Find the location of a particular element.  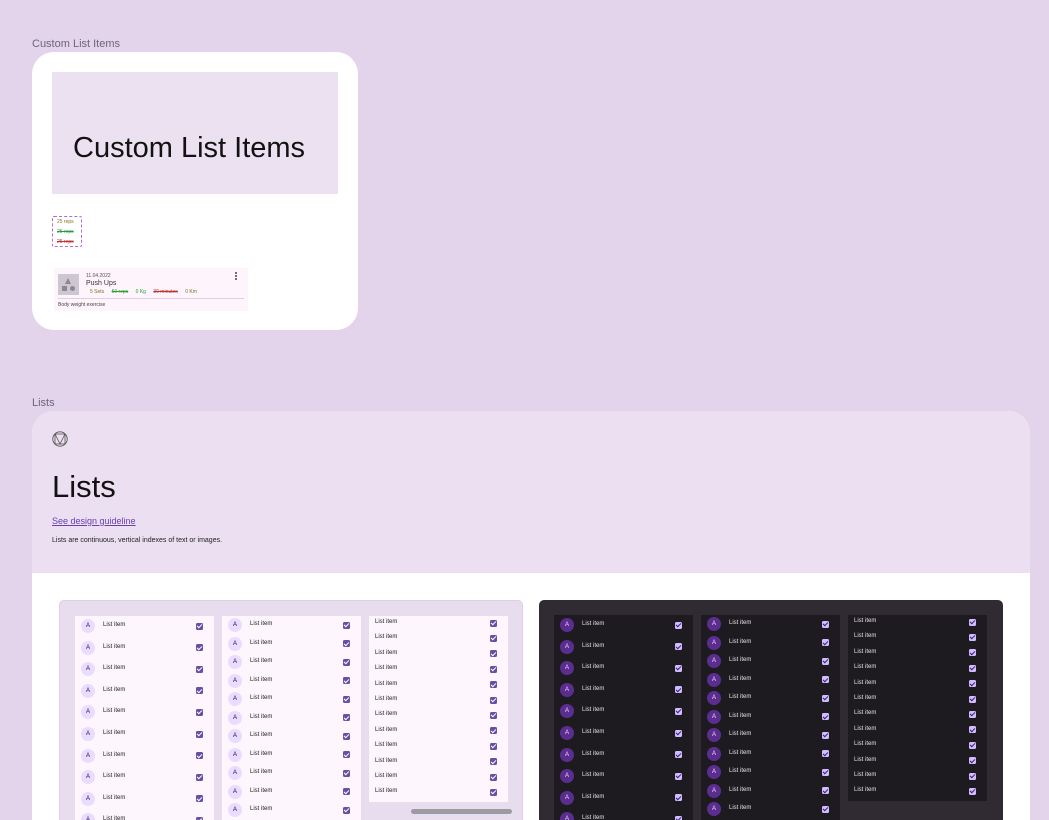

more-vert-icon is located at coordinates (236, 277).